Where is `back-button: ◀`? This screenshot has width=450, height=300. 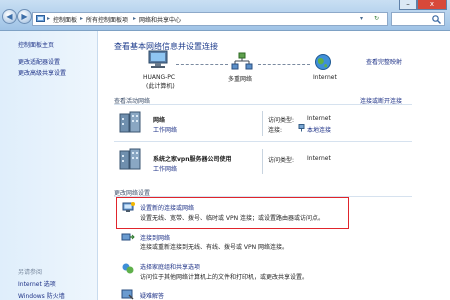
back-button: ◀ is located at coordinates (9, 16).